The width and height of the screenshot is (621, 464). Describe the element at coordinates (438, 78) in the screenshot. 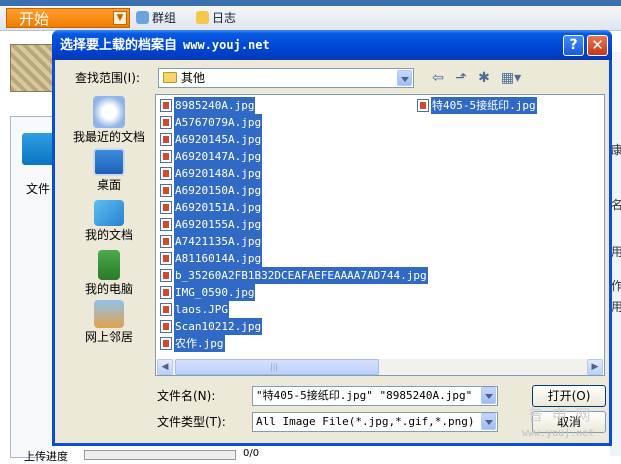

I see `back-icon: ⇦` at that location.